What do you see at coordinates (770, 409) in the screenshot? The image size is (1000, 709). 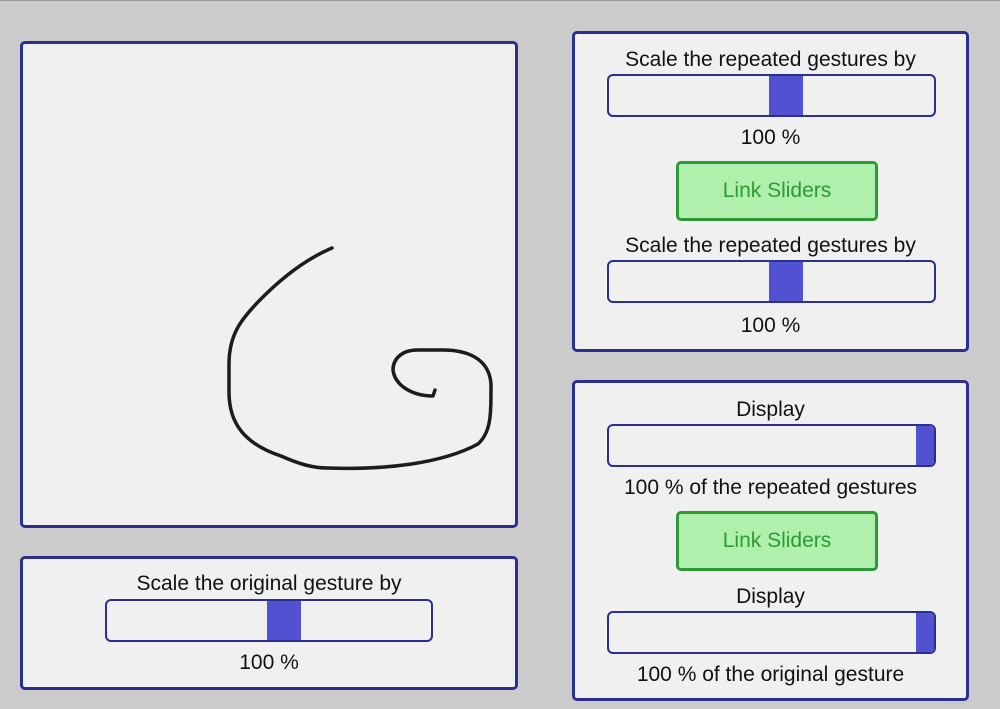 I see `display-label-1: Display` at bounding box center [770, 409].